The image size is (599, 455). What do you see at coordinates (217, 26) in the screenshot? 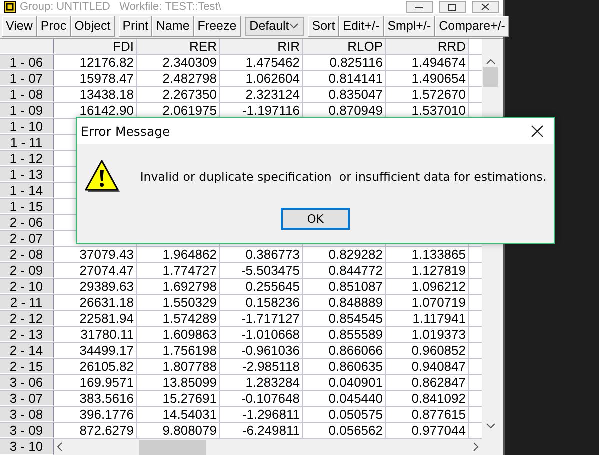
I see `toolbar-button: Freeze` at bounding box center [217, 26].